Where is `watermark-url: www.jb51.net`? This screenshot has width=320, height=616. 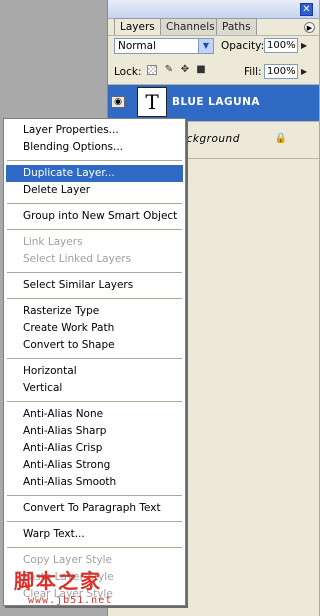
watermark-url: www.jb51.net is located at coordinates (70, 600).